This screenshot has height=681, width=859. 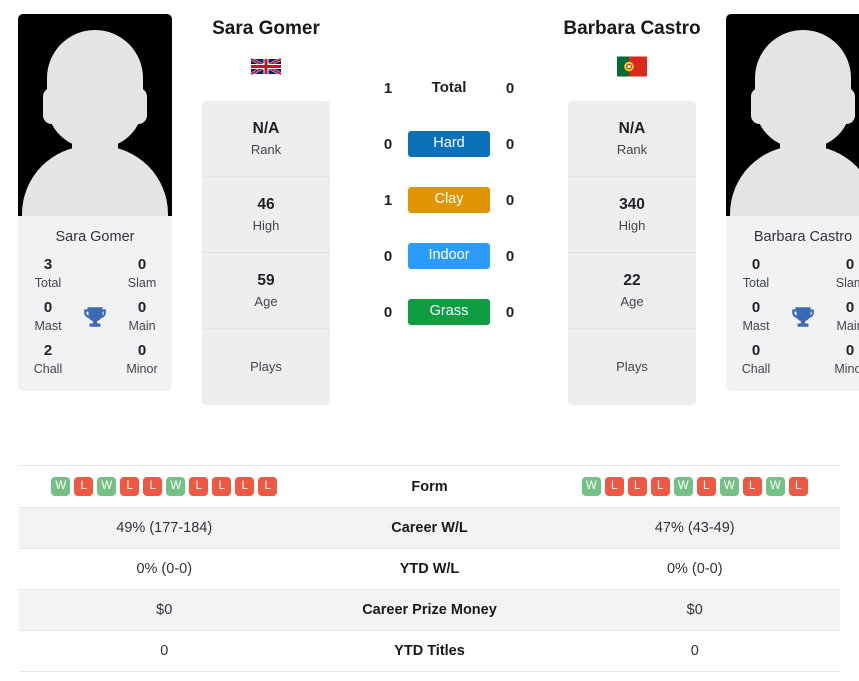 I want to click on titles-main-value-right: 0, so click(x=850, y=307).